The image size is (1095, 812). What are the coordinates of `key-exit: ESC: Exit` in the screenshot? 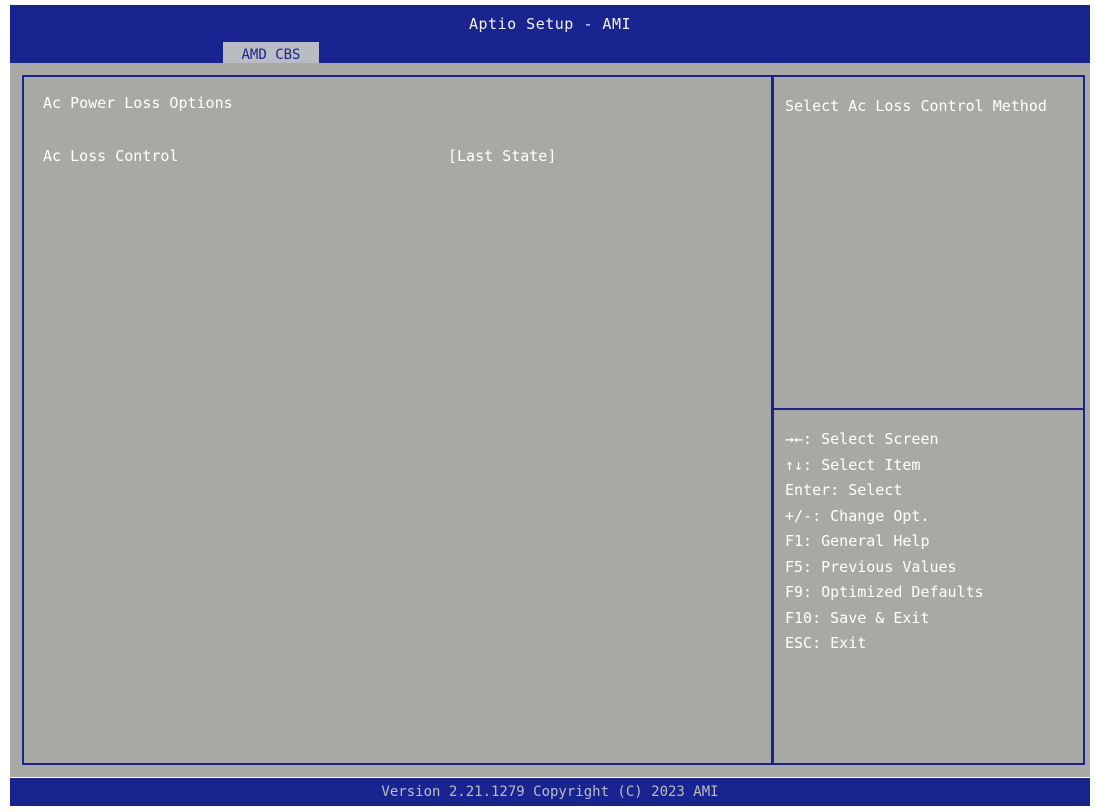 It's located at (826, 643).